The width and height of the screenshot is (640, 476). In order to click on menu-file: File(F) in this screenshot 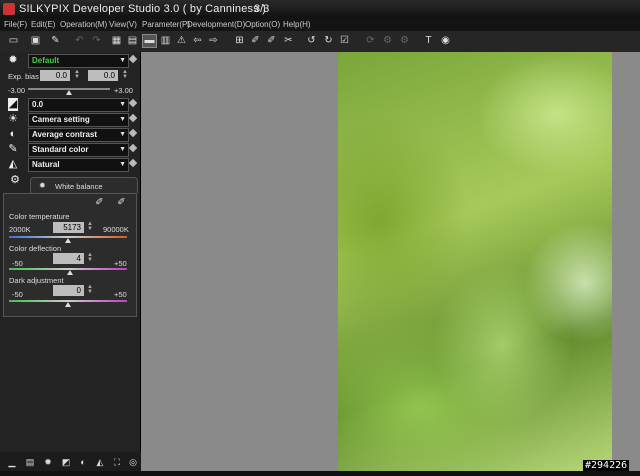, I will do `click(15, 24)`.